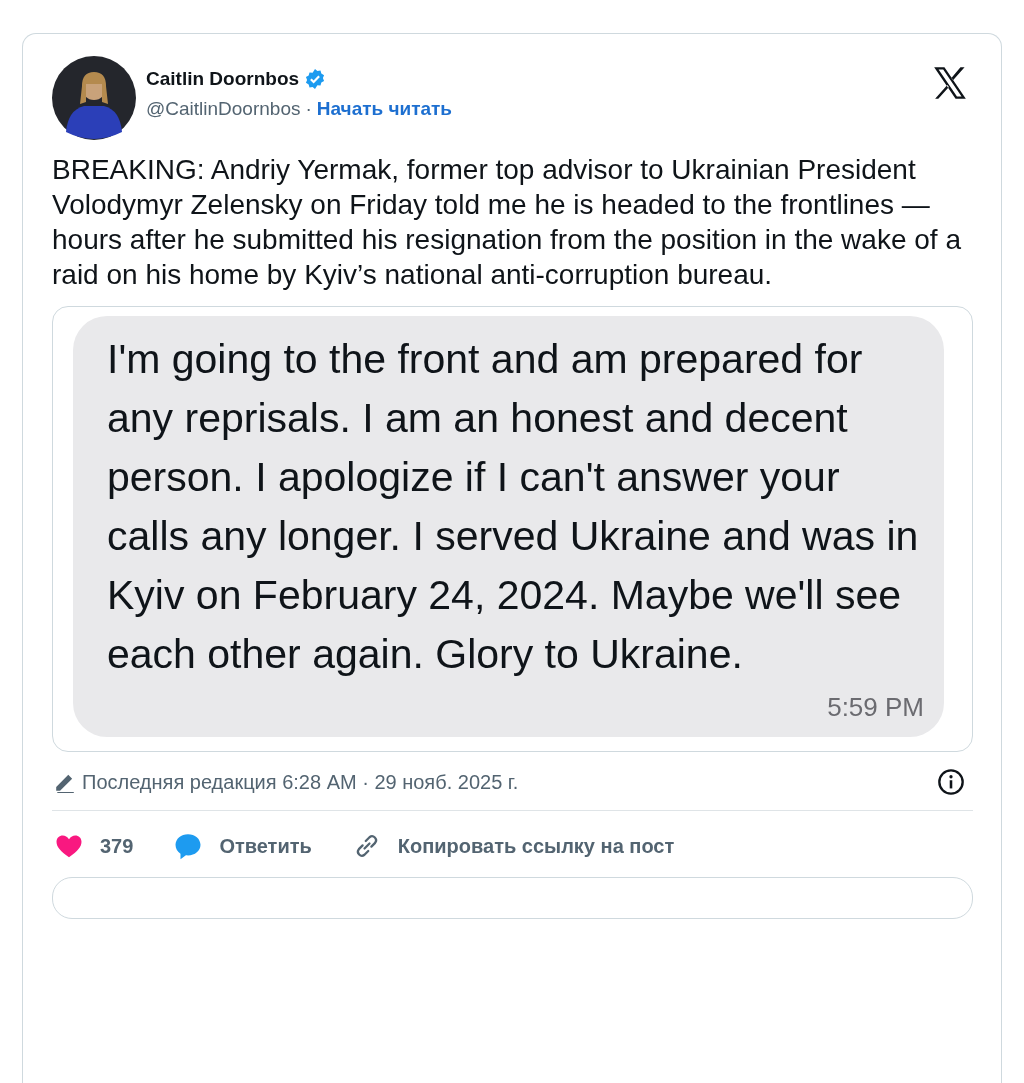  I want to click on edit-info: Последняя редакция 6:28 AM · 29 нояб. 2025 г., so click(300, 782).